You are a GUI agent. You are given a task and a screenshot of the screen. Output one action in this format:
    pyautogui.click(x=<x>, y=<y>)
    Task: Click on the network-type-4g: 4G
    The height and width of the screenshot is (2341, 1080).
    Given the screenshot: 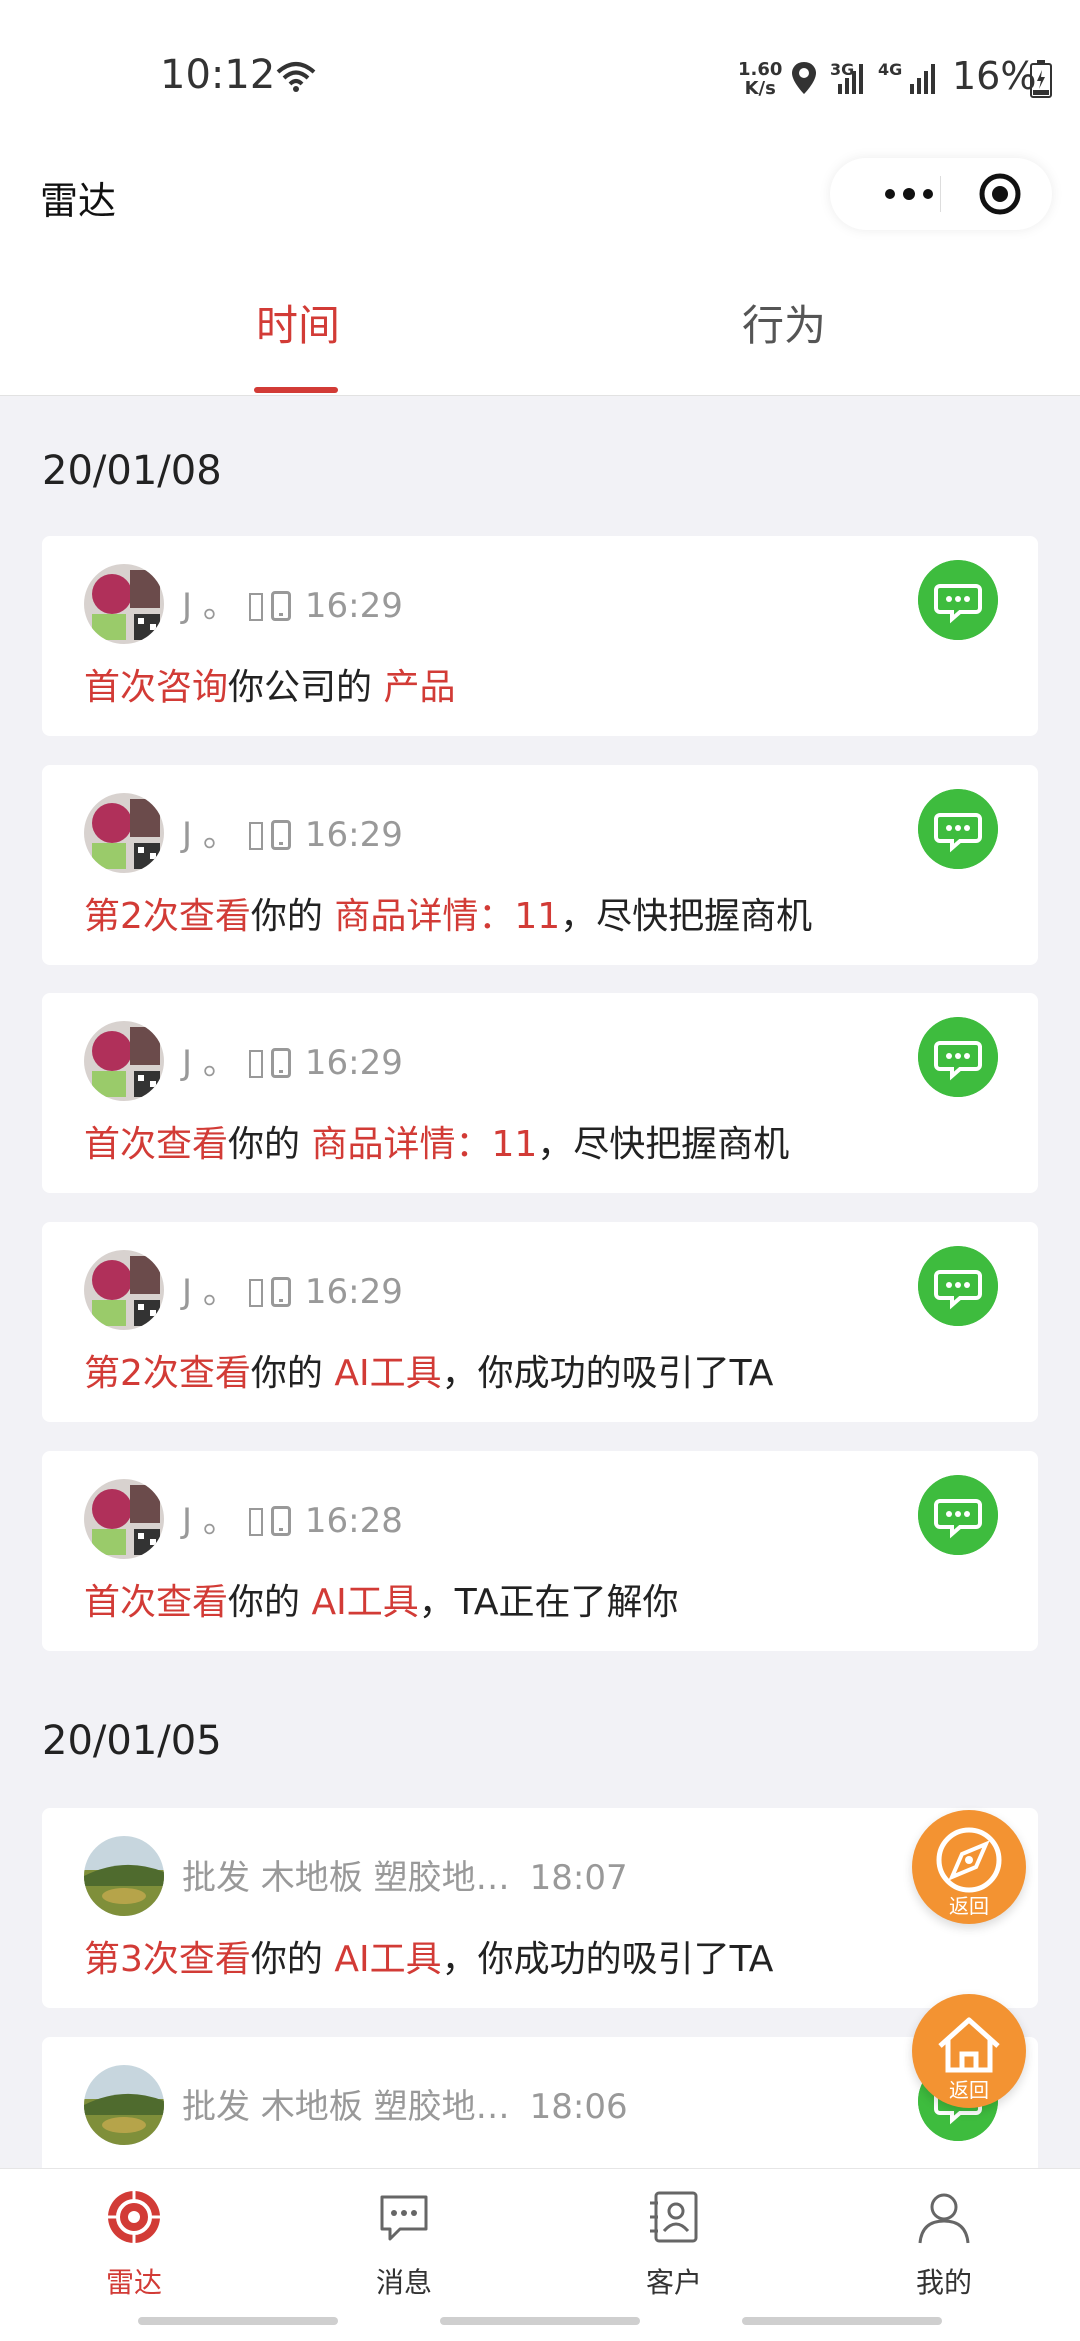 What is the action you would take?
    pyautogui.click(x=890, y=69)
    